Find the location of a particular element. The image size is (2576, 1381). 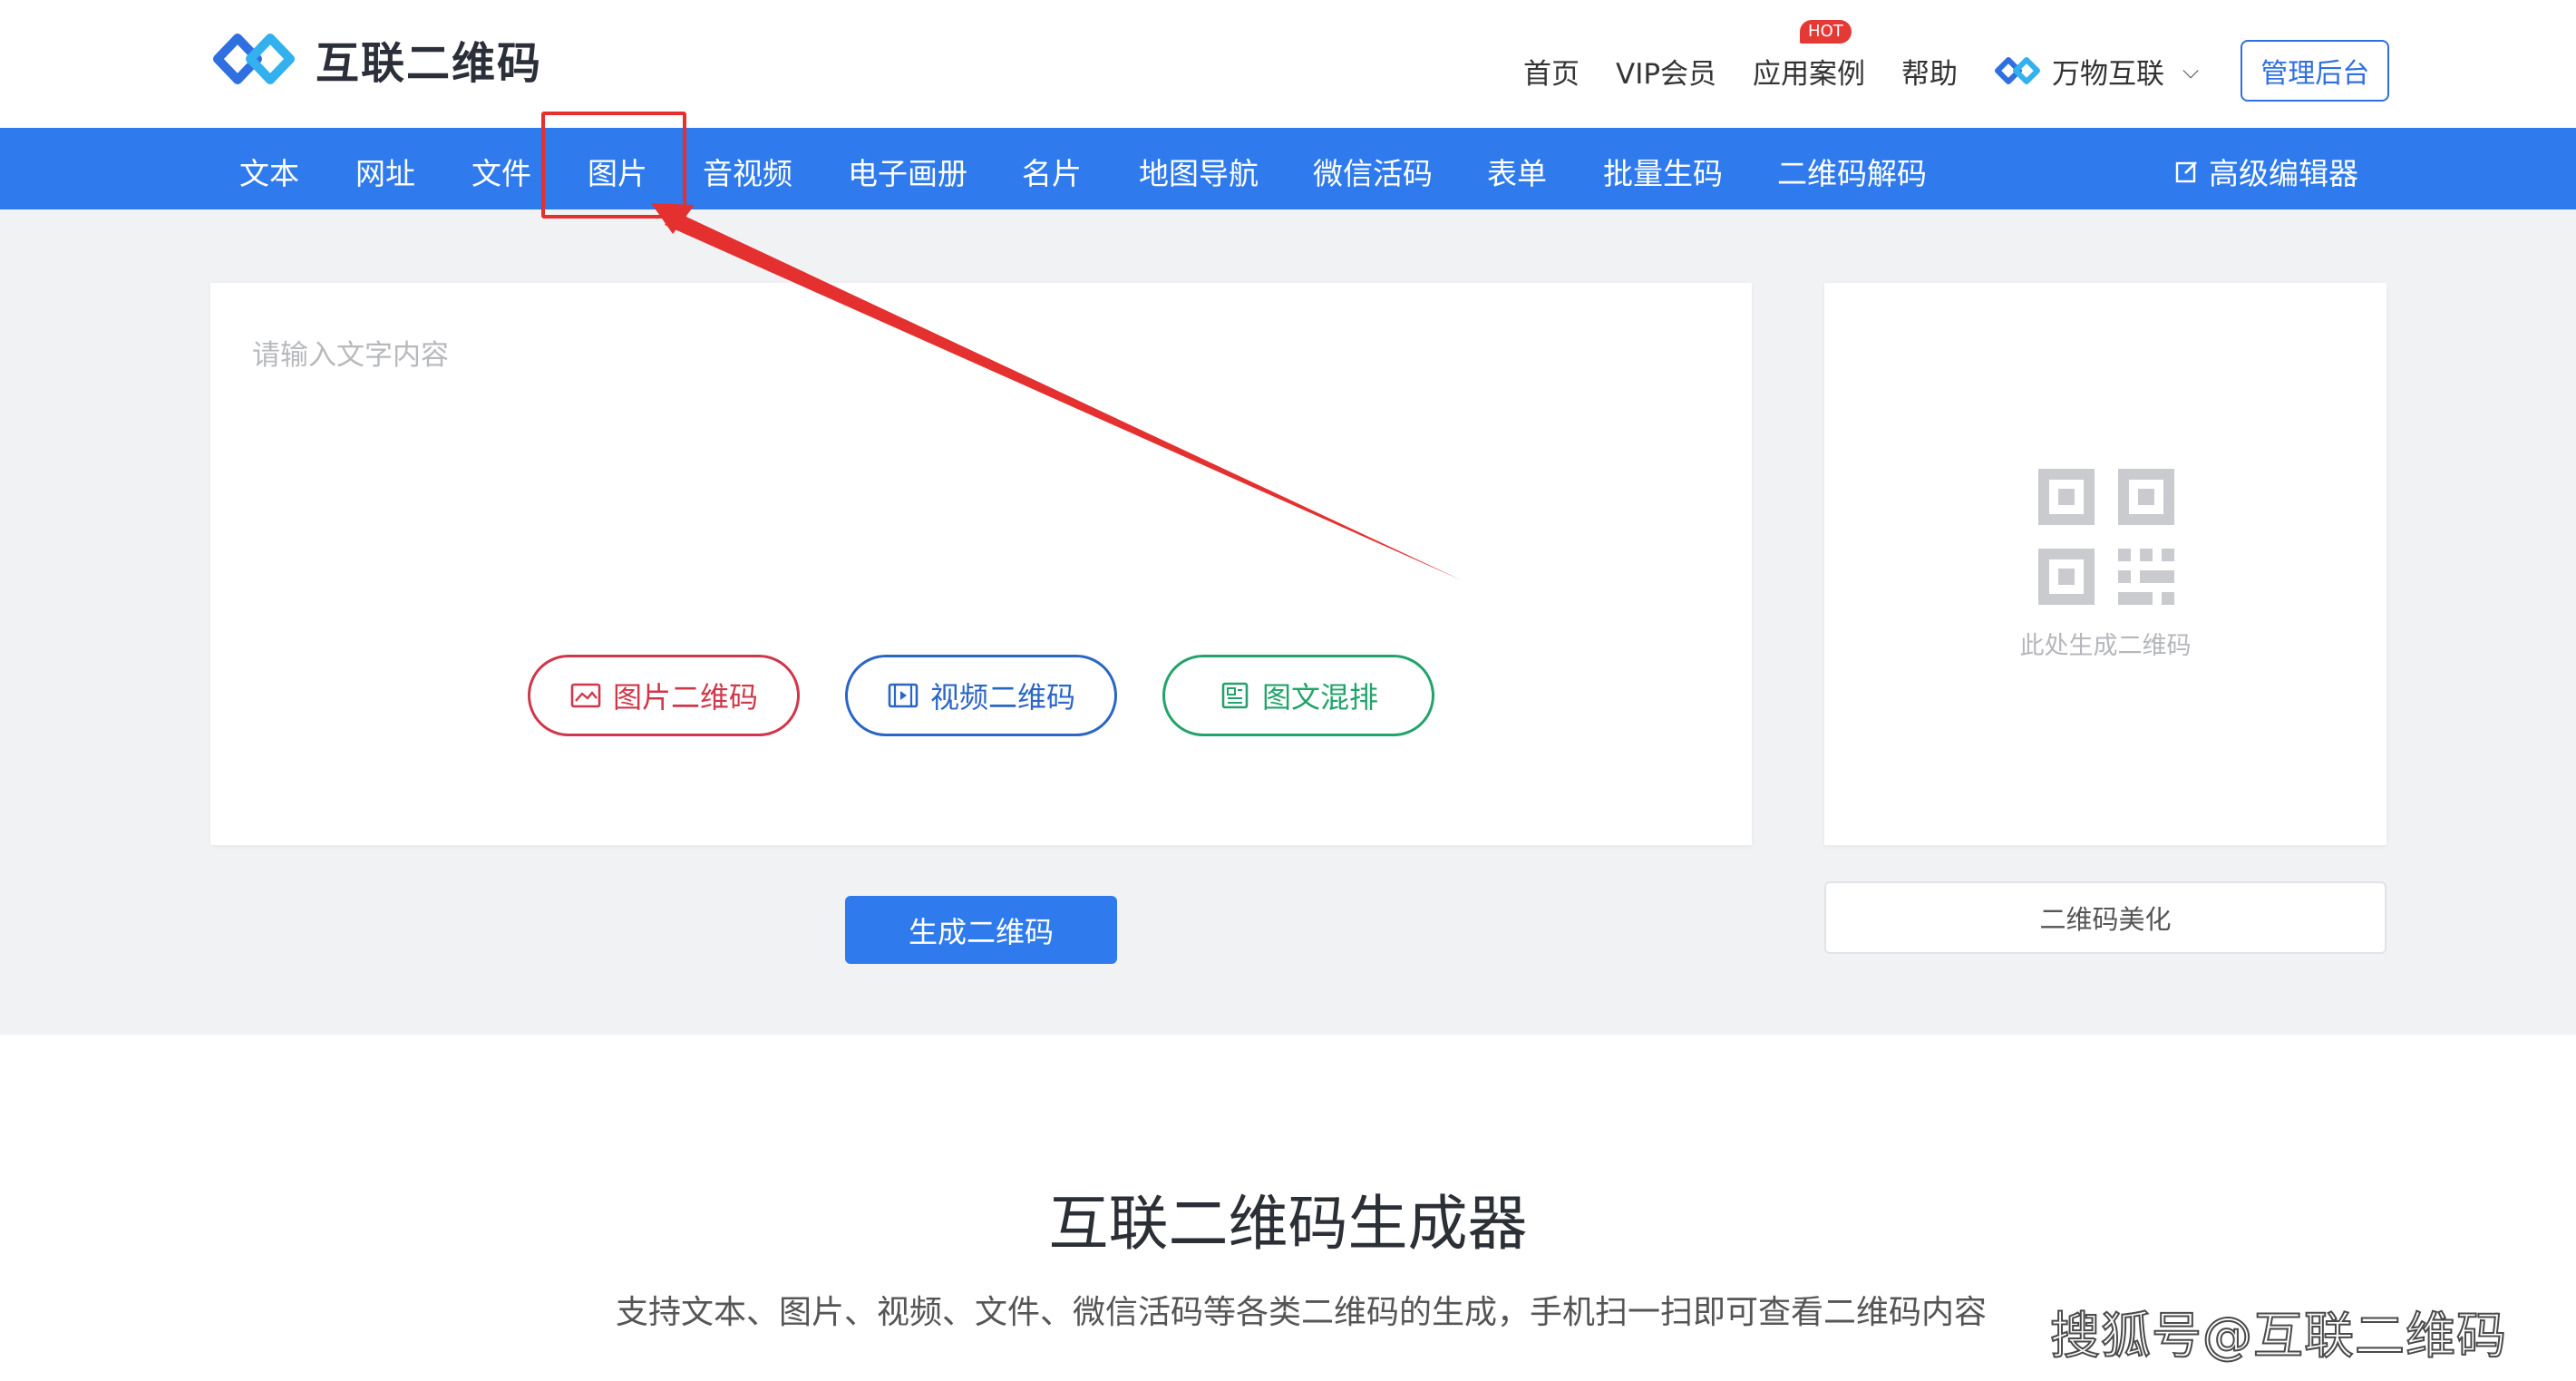

nav-cases: HOT 应用案例 is located at coordinates (1809, 55).